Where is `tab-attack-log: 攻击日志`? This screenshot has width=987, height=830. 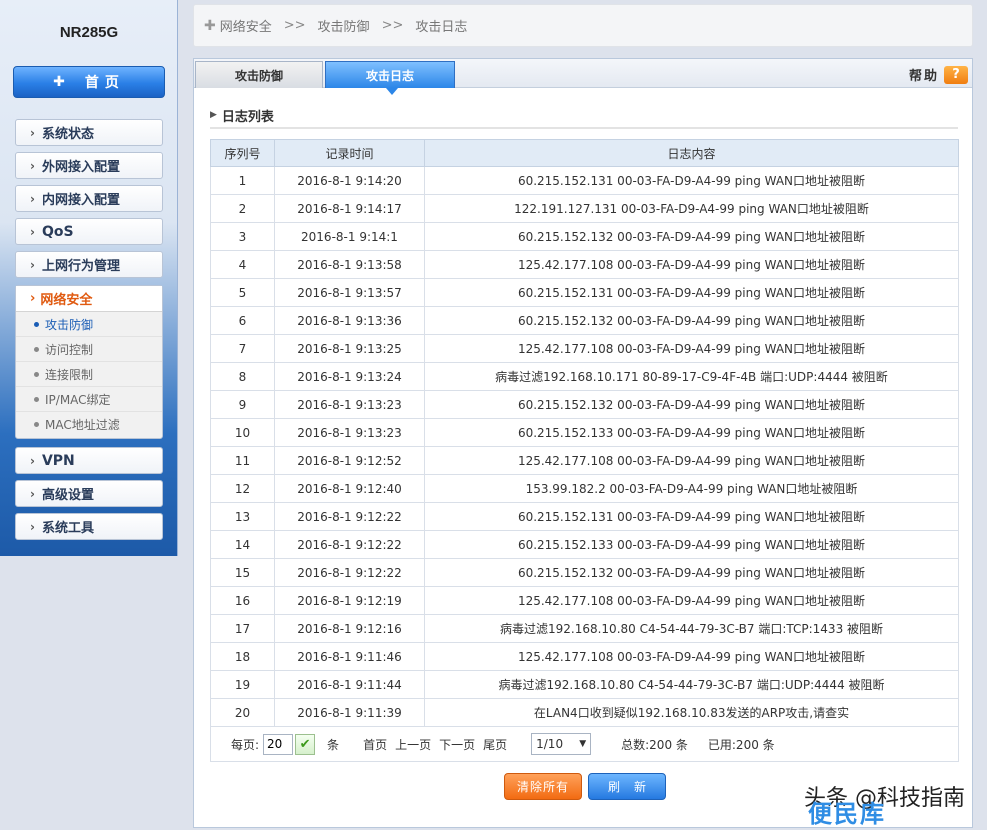
tab-attack-log: 攻击日志 is located at coordinates (390, 78).